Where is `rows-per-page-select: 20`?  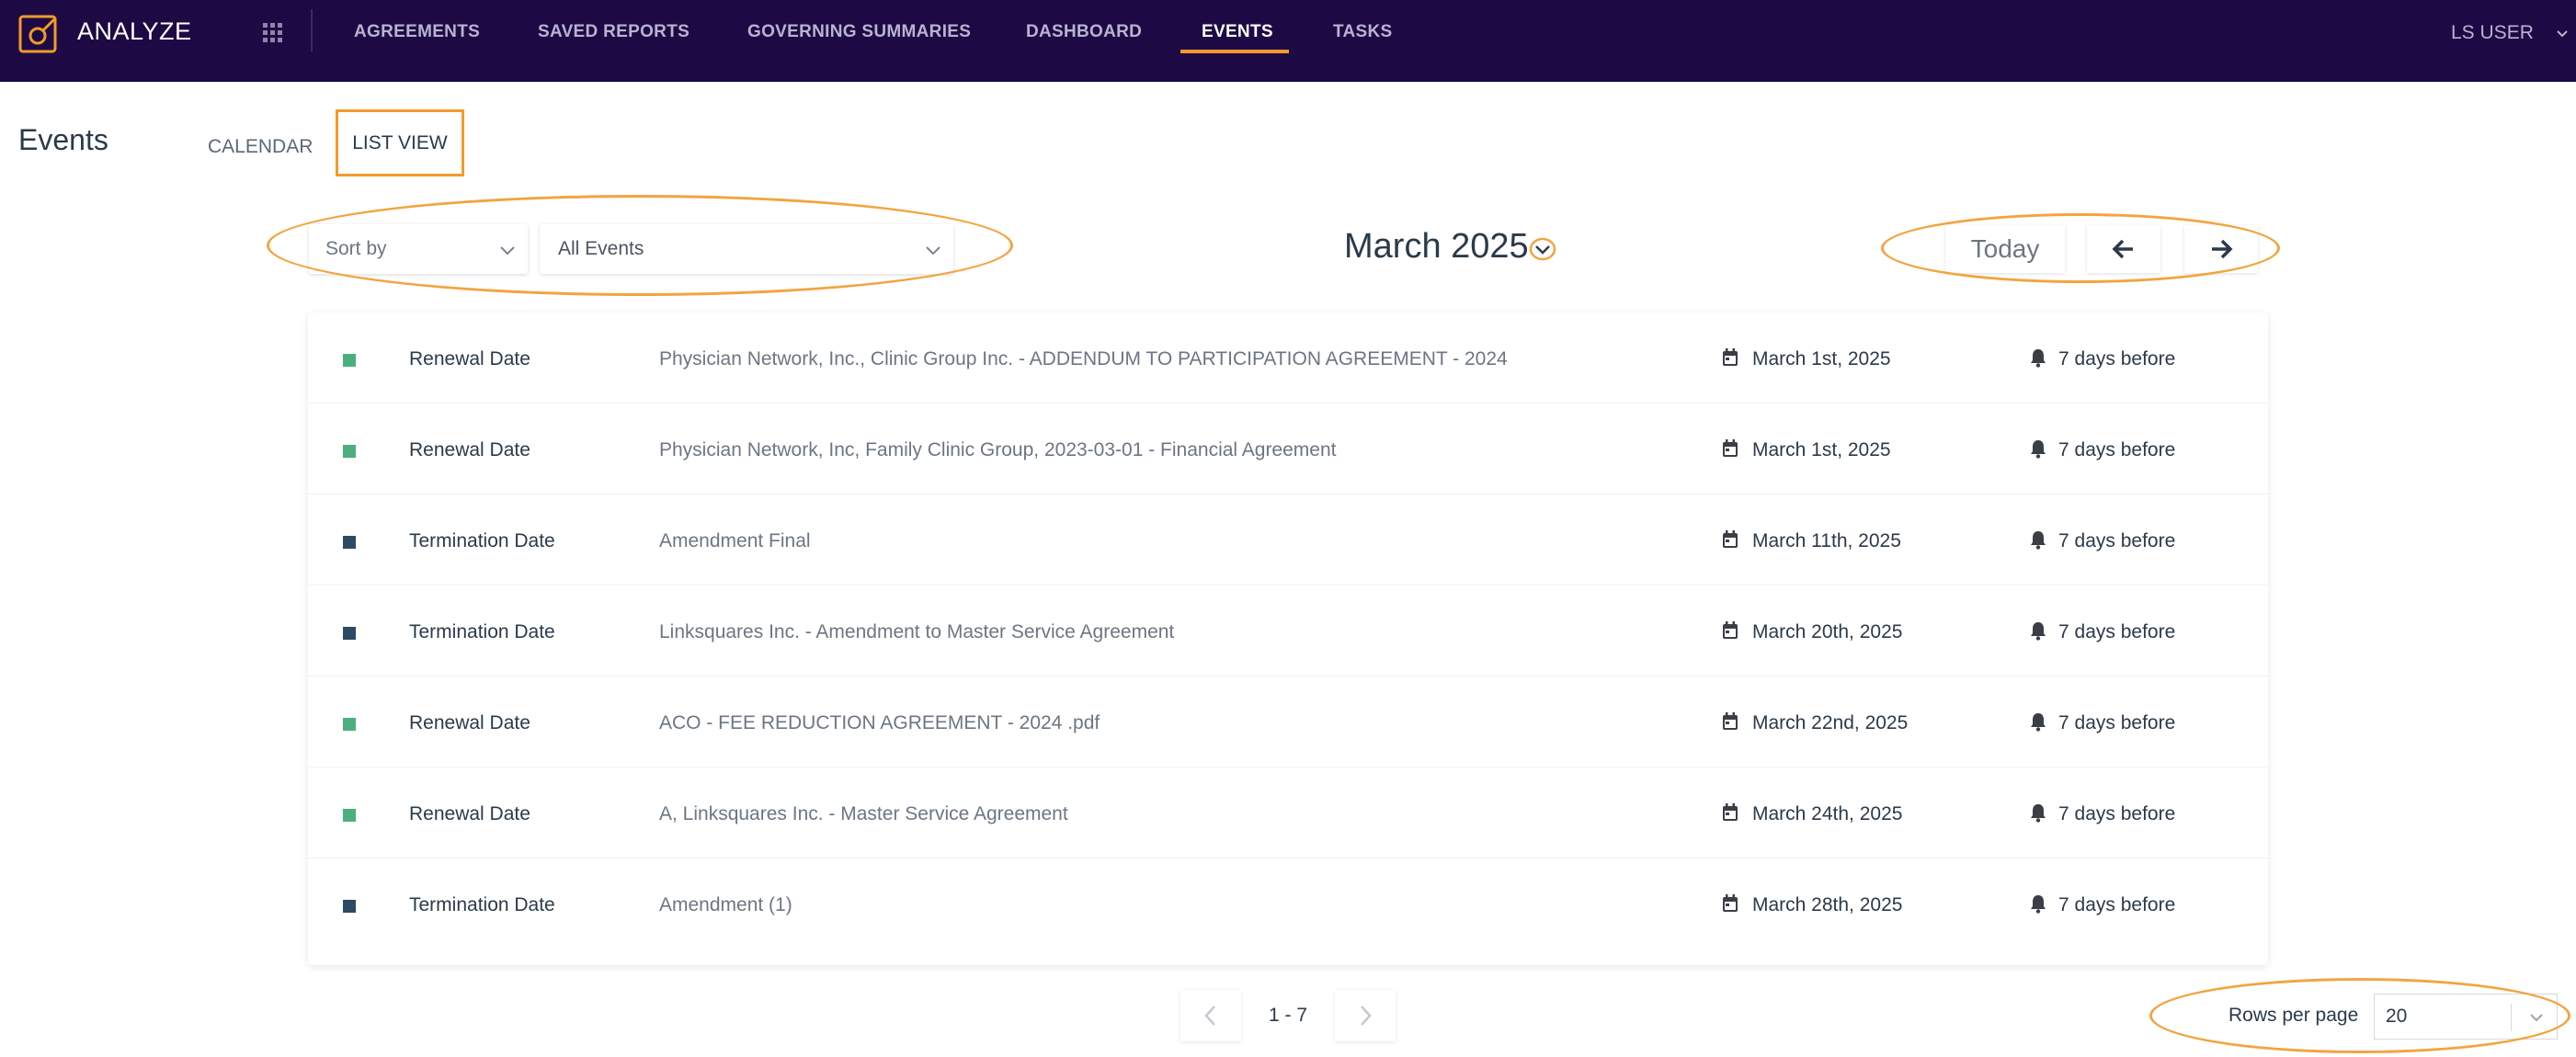
rows-per-page-select: 20 is located at coordinates (2466, 1017).